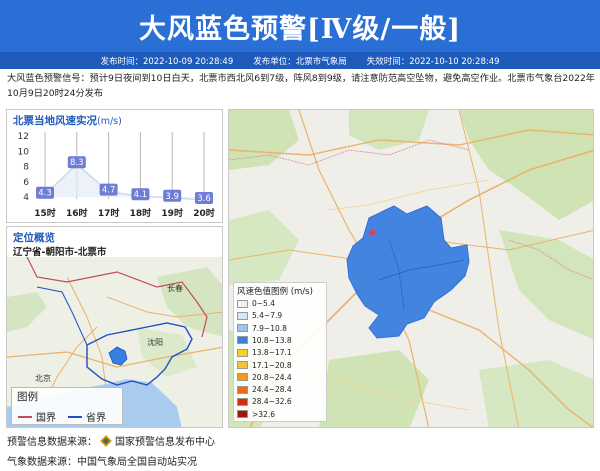 This screenshot has height=471, width=600. What do you see at coordinates (167, 61) in the screenshot?
I see `publish-time: 发布时间：2022-10-09 20:28:49` at bounding box center [167, 61].